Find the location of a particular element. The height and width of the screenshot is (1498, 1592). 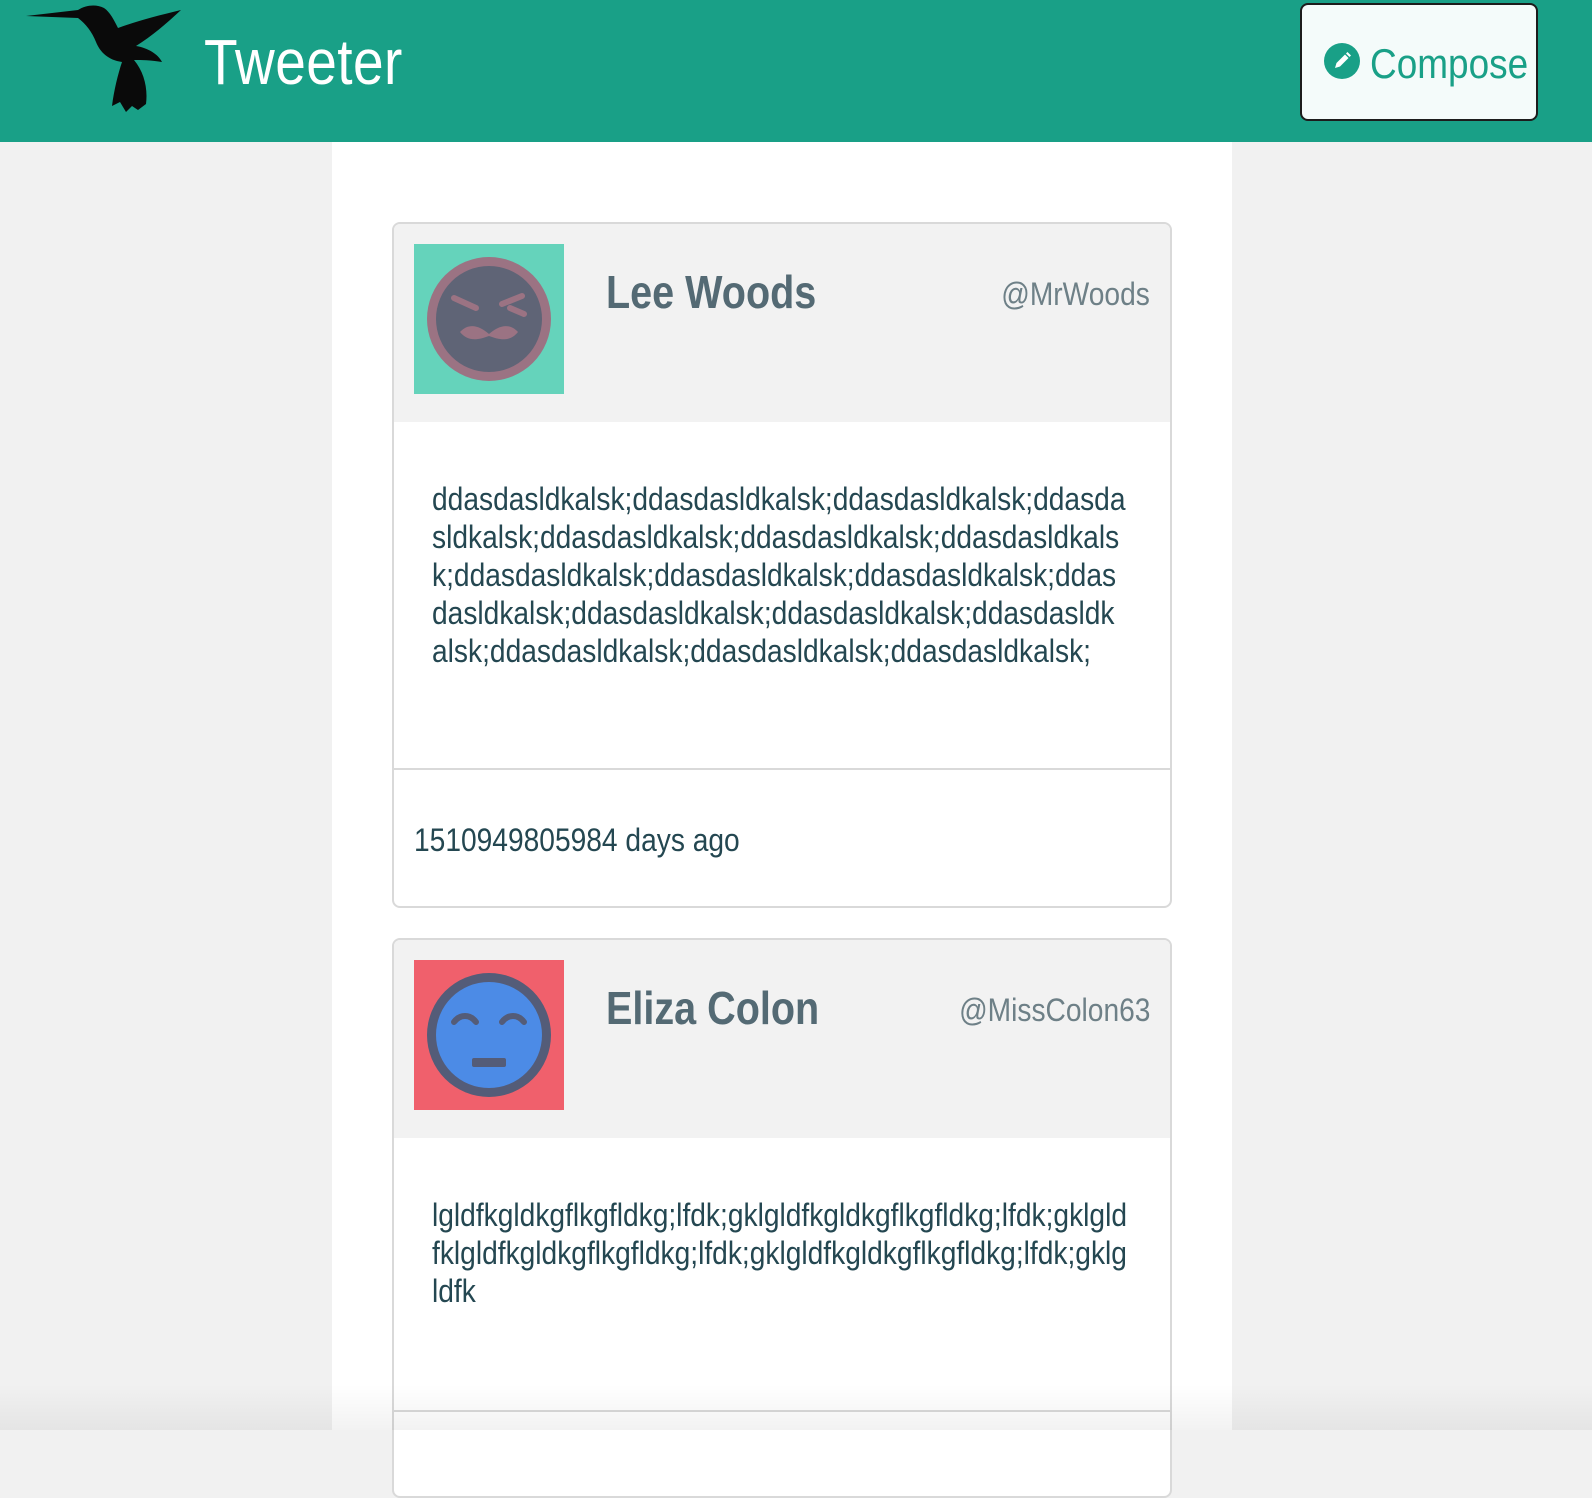

hummingbird-icon is located at coordinates (103, 58).